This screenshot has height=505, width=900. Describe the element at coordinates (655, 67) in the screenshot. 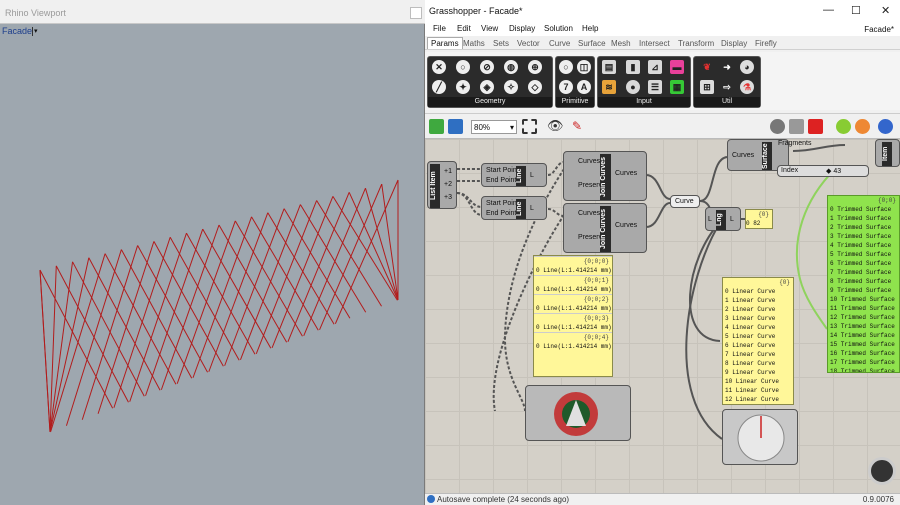

I see `button-input-icon: ⊿` at that location.